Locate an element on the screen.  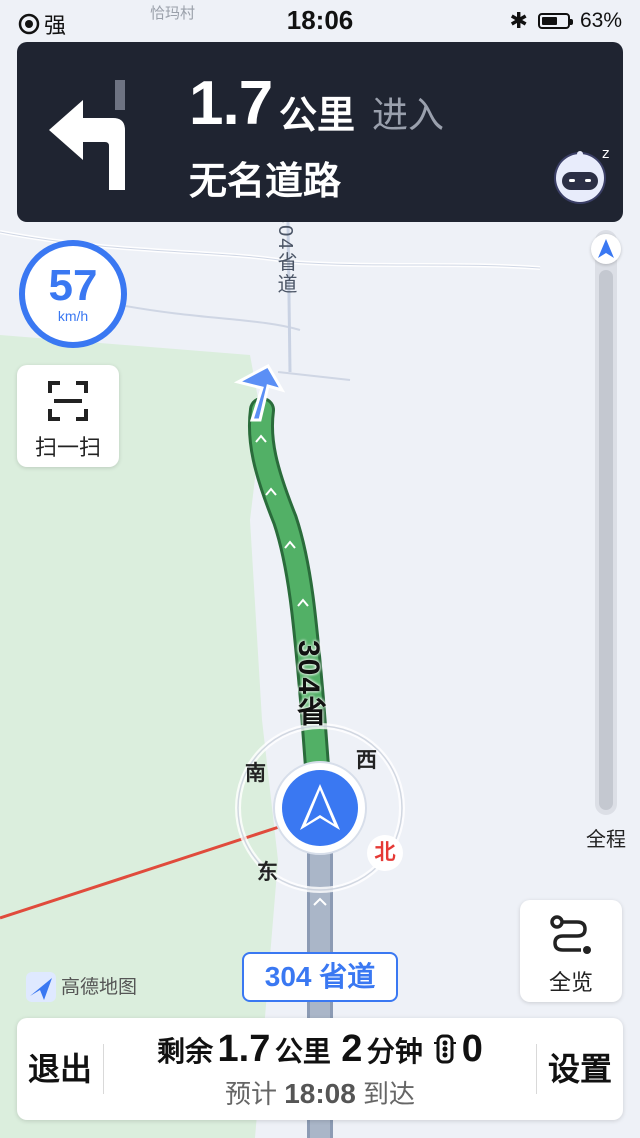
bluetooth-icon: ✱ is located at coordinates (518, 20).